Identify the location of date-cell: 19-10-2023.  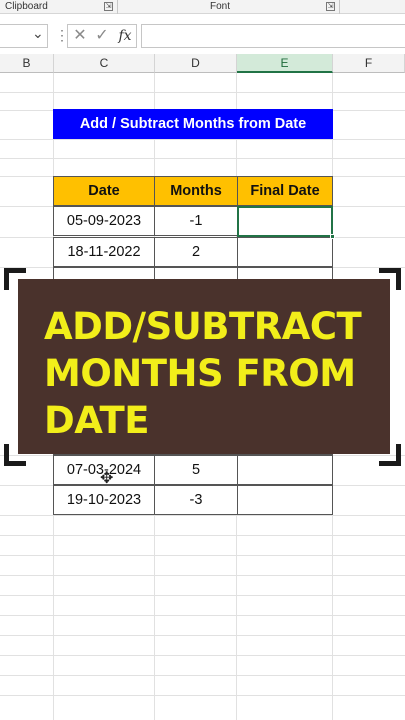
(104, 500).